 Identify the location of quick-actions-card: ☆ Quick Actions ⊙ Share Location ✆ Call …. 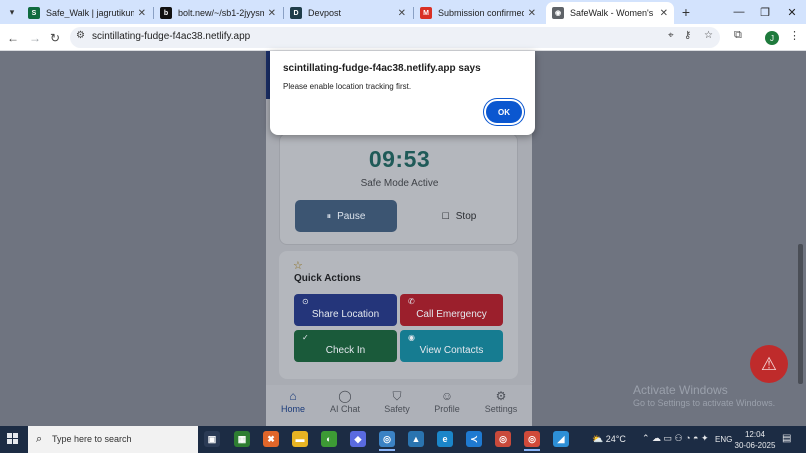
(398, 315).